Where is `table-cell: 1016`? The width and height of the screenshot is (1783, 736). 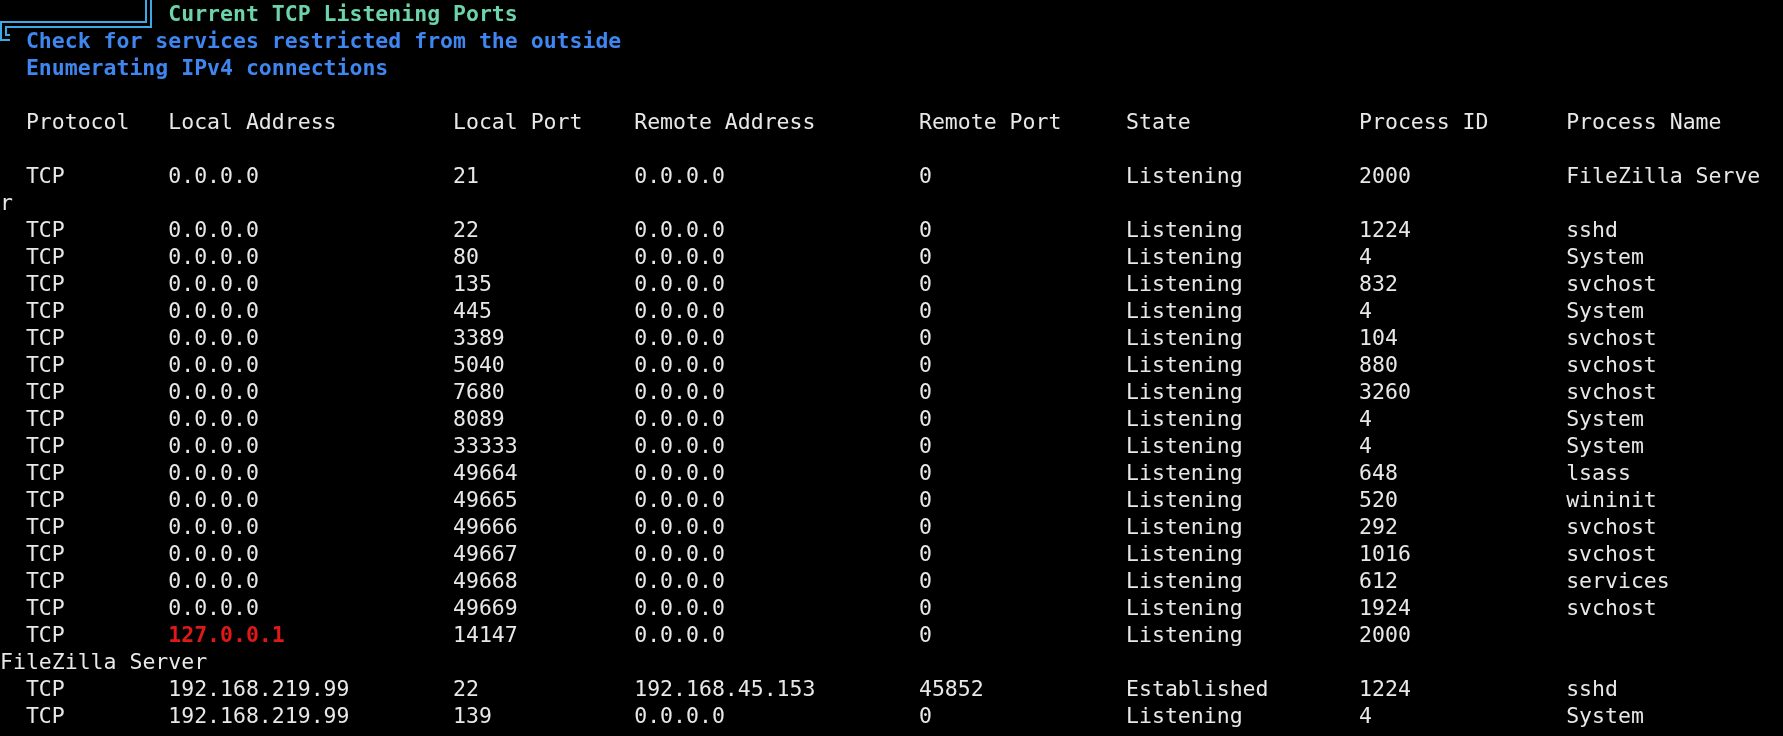 table-cell: 1016 is located at coordinates (1385, 553).